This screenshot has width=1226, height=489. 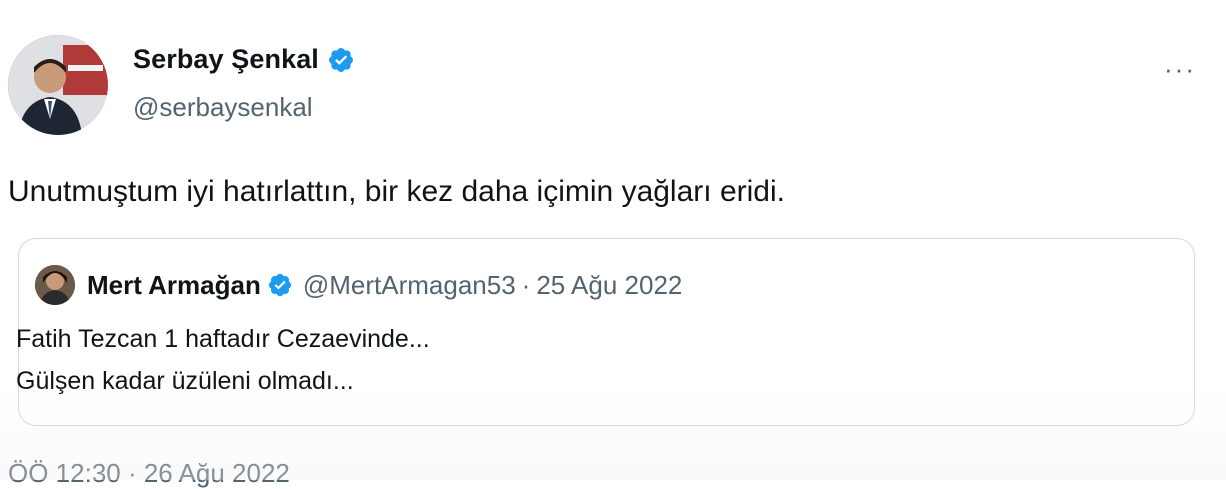 What do you see at coordinates (226, 59) in the screenshot?
I see `author-name: Serbay Şenkal` at bounding box center [226, 59].